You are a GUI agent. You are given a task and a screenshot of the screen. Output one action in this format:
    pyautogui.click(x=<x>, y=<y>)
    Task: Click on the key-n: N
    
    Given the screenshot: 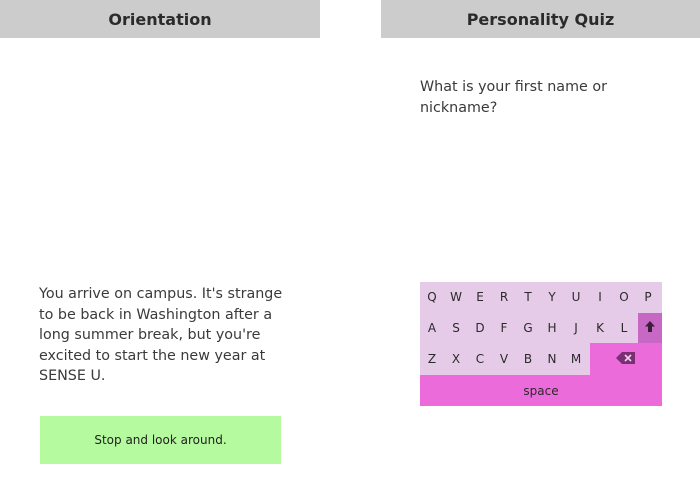 What is the action you would take?
    pyautogui.click(x=552, y=358)
    